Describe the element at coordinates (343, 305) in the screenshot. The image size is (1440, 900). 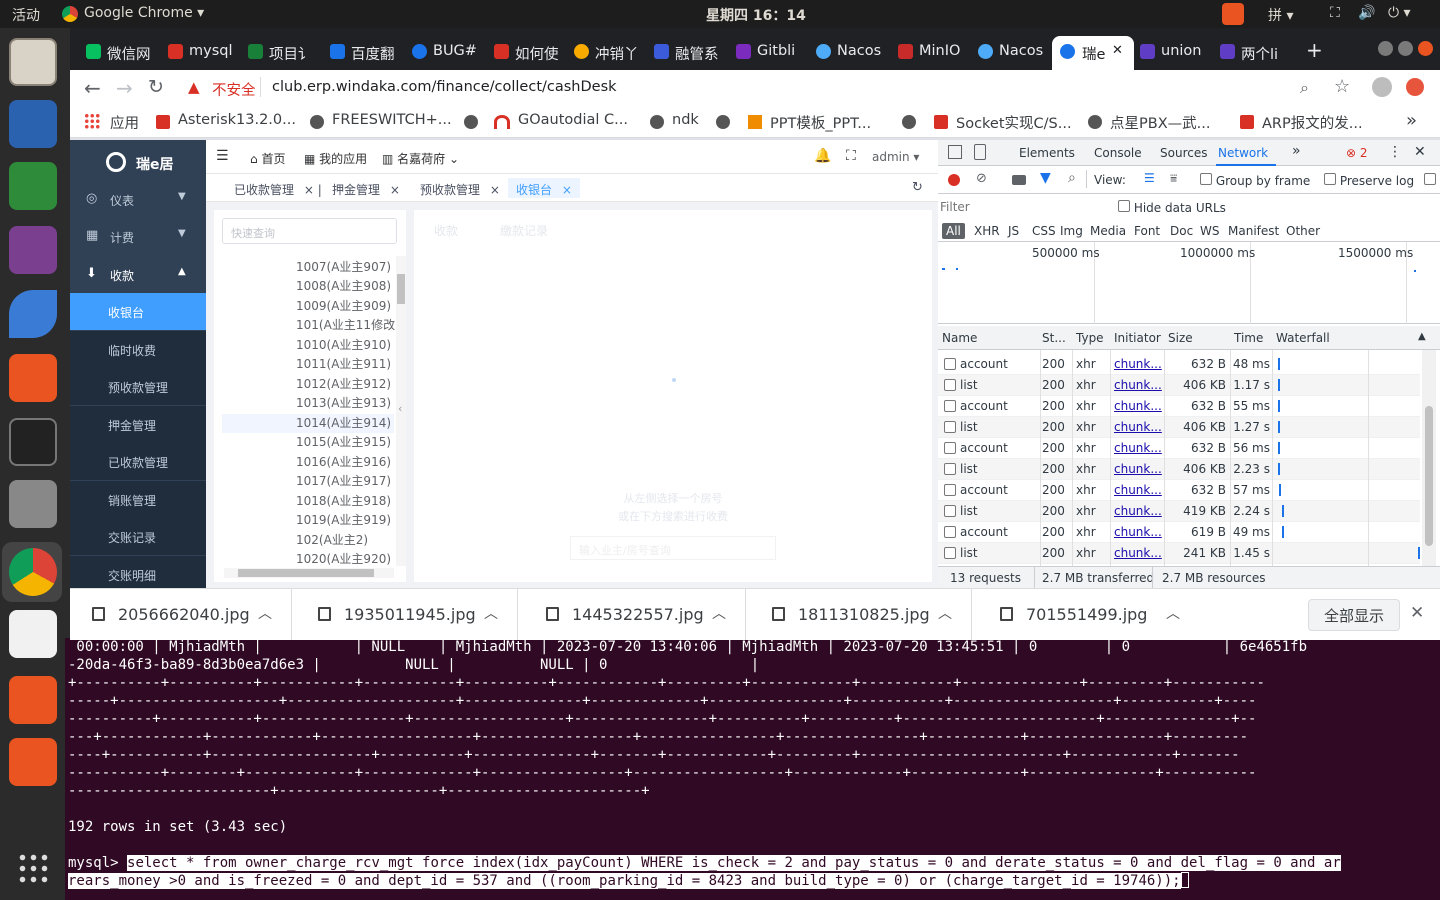
I see `room-node: 1009(A业主909)` at that location.